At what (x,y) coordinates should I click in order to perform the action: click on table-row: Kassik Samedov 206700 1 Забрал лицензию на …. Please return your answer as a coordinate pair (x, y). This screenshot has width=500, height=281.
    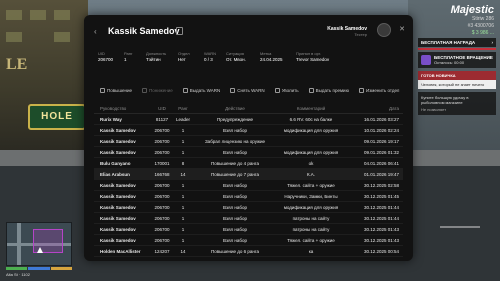
    Looking at the image, I should click on (248, 141).